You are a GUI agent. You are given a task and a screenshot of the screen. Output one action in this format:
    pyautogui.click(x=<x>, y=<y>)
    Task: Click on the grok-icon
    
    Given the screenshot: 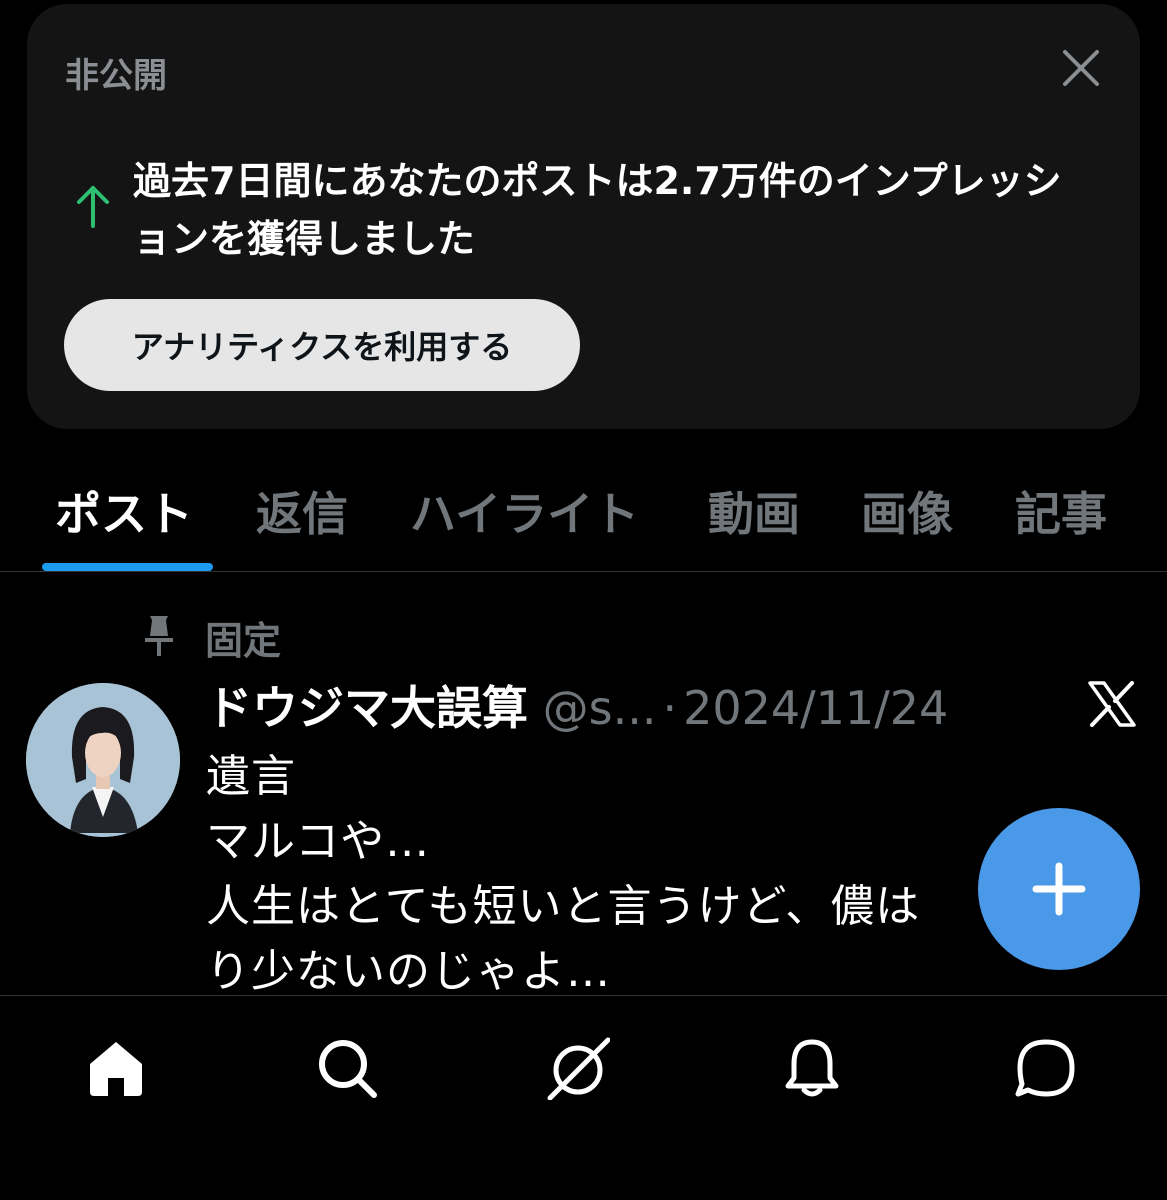 What is the action you would take?
    pyautogui.click(x=578, y=1068)
    